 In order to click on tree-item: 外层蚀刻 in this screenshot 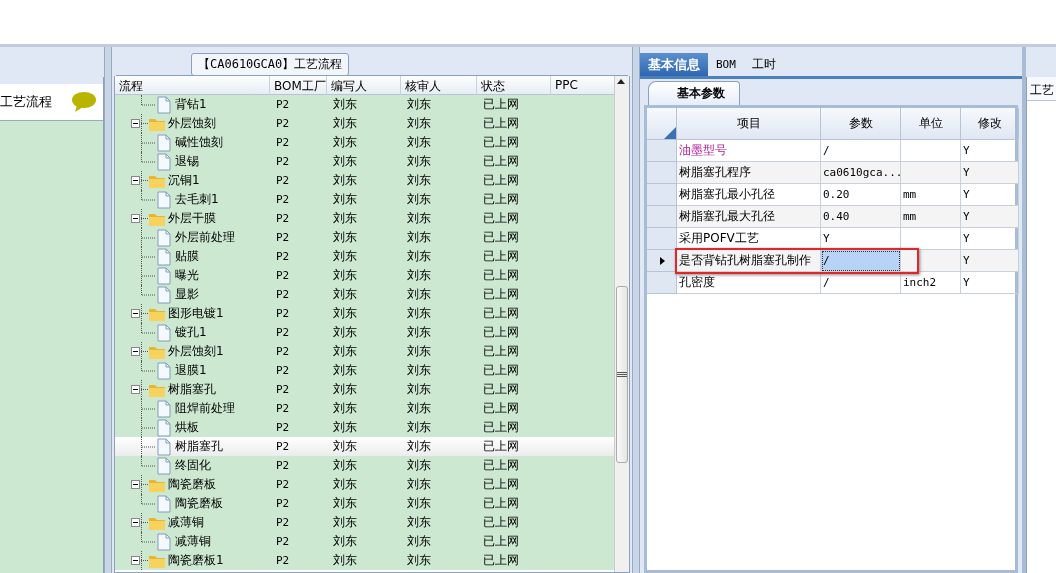, I will do `click(192, 123)`.